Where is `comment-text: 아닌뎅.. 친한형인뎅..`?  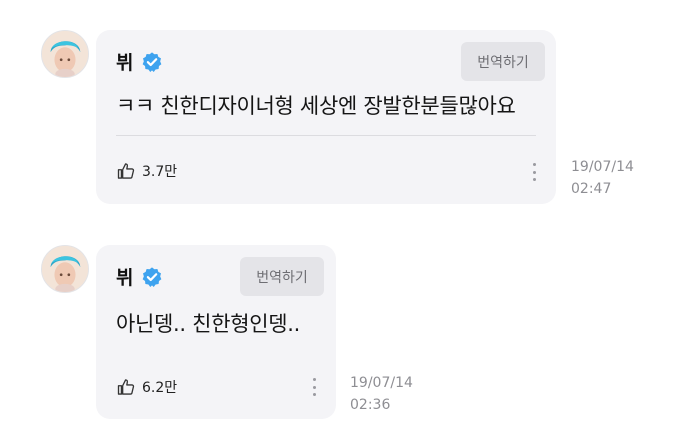 comment-text: 아닌뎅.. 친한형인뎅.. is located at coordinates (208, 324).